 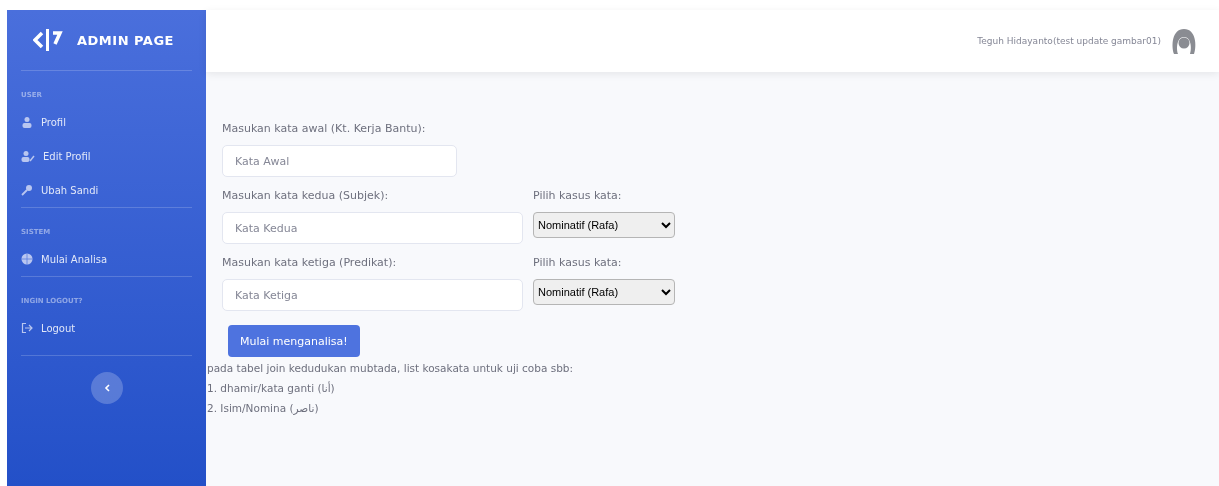 What do you see at coordinates (106, 156) in the screenshot?
I see `sidebar-item: Edit Profil` at bounding box center [106, 156].